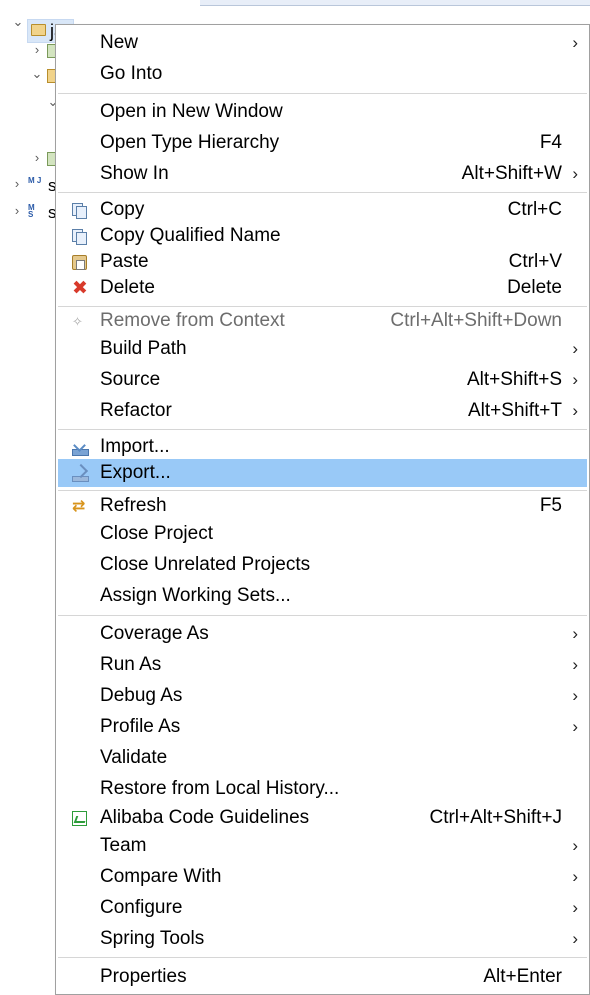  What do you see at coordinates (322, 696) in the screenshot?
I see `menu-item-debug-as: Debug As ›` at bounding box center [322, 696].